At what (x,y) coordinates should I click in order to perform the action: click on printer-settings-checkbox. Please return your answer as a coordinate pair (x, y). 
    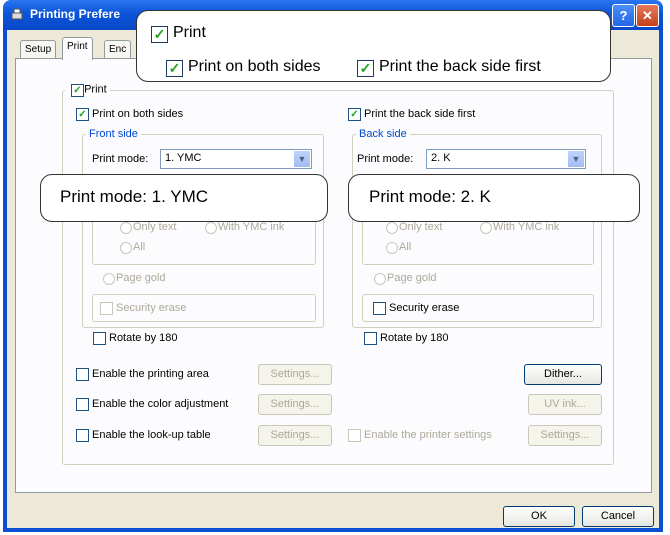
    Looking at the image, I should click on (354, 435).